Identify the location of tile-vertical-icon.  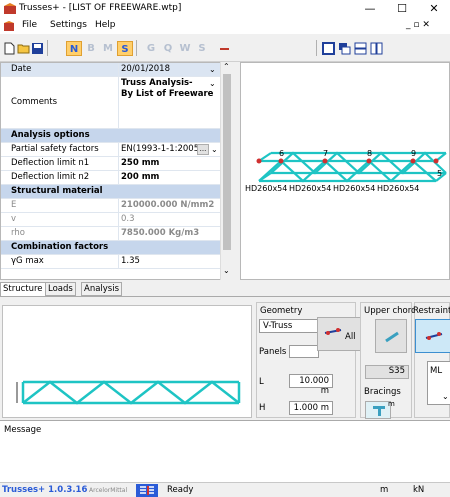
(376, 48).